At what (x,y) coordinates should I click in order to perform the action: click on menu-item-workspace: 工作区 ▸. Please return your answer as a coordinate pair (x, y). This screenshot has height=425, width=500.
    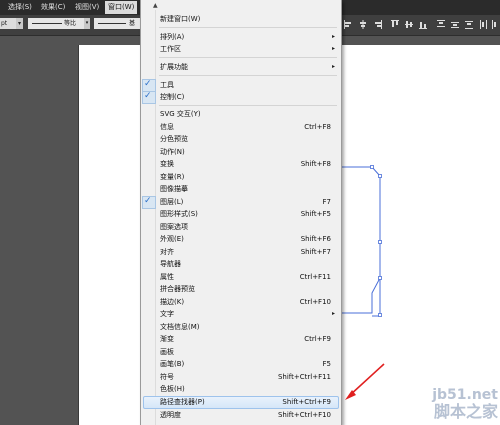
    Looking at the image, I should click on (241, 49).